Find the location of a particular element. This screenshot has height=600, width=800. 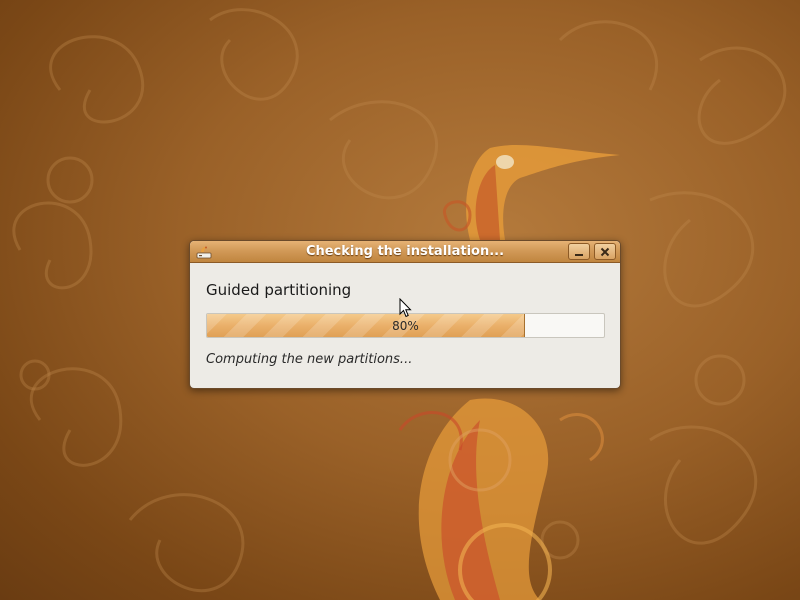

minimize-icon is located at coordinates (579, 254).